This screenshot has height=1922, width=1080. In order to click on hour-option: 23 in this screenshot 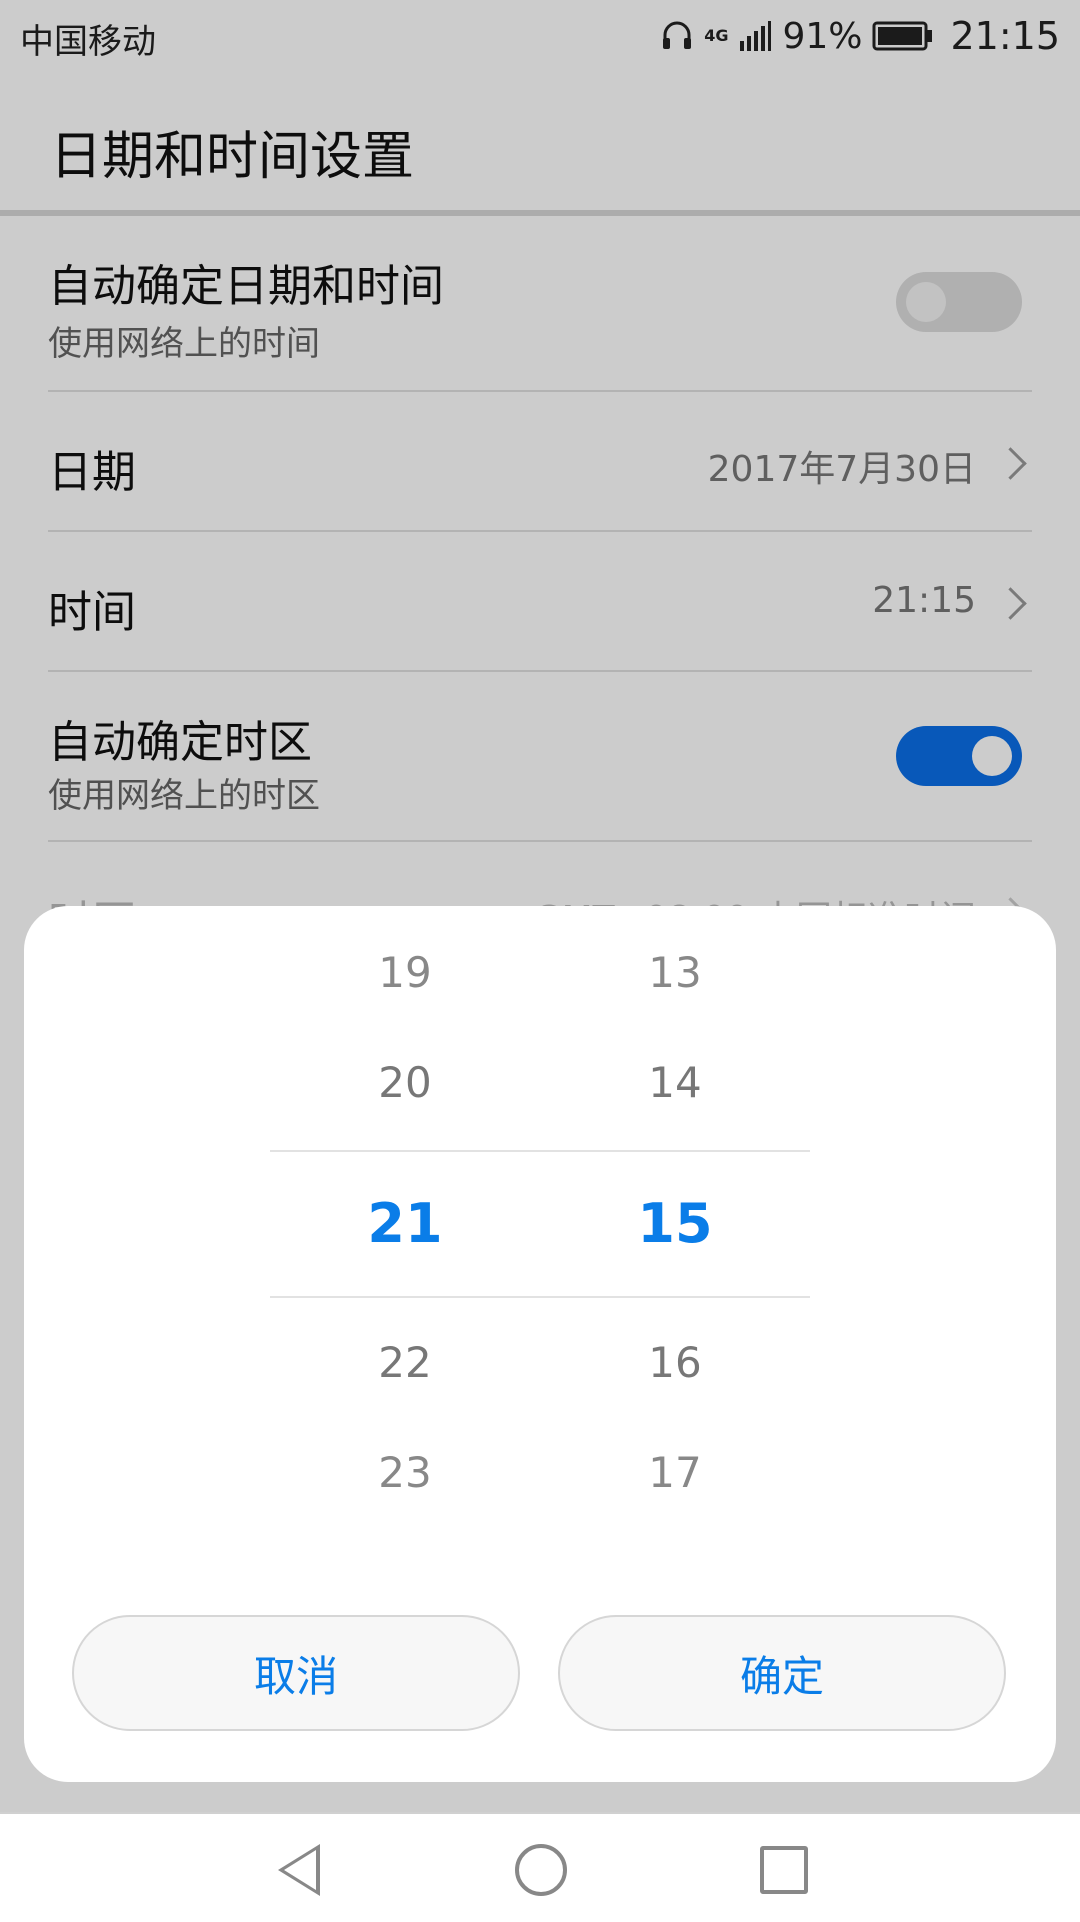, I will do `click(405, 1472)`.